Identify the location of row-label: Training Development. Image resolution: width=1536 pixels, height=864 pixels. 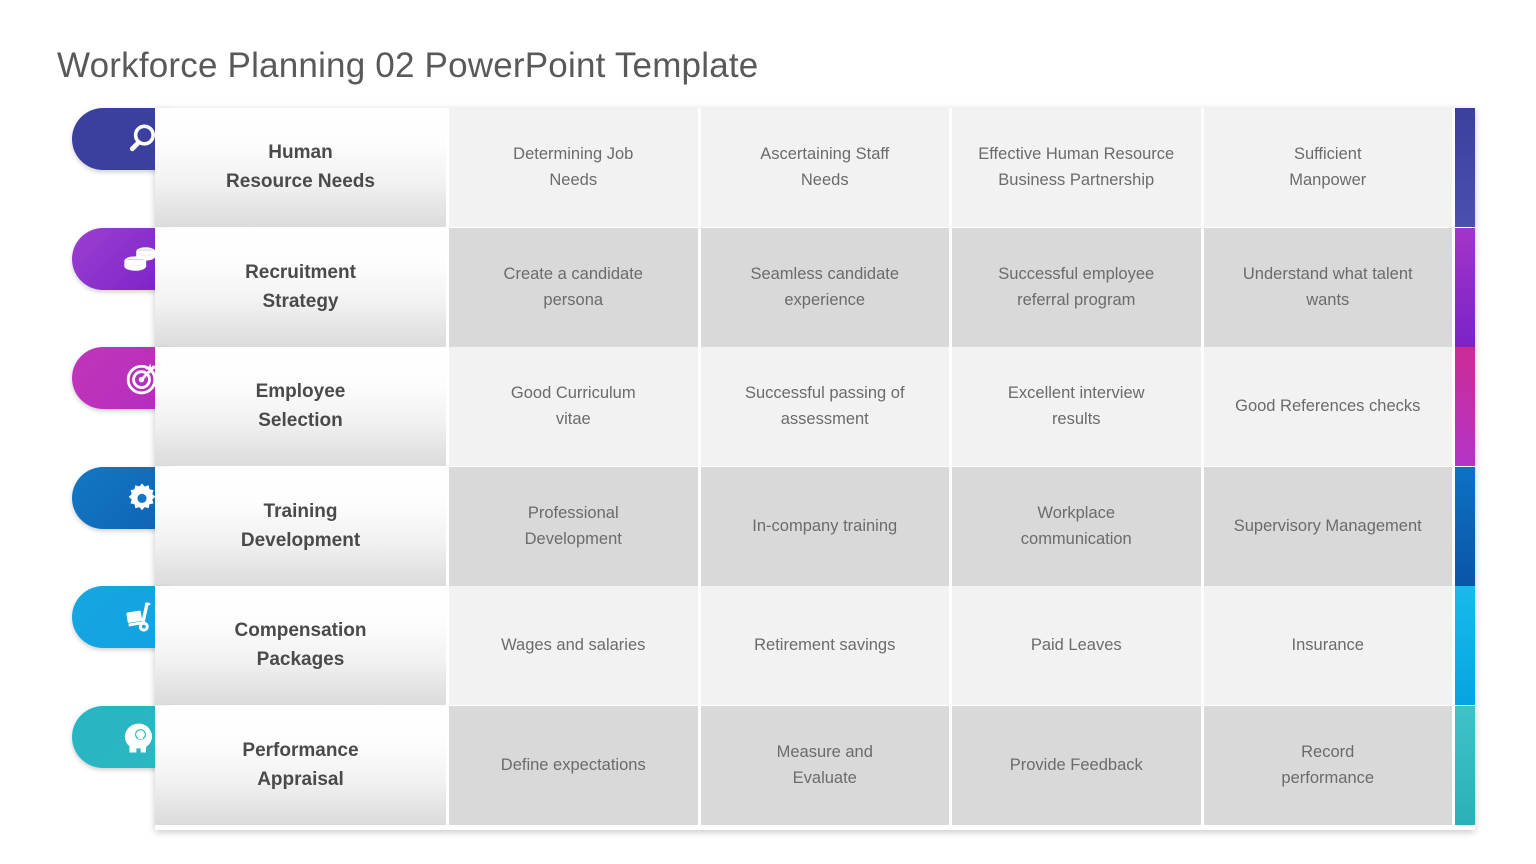
(300, 526).